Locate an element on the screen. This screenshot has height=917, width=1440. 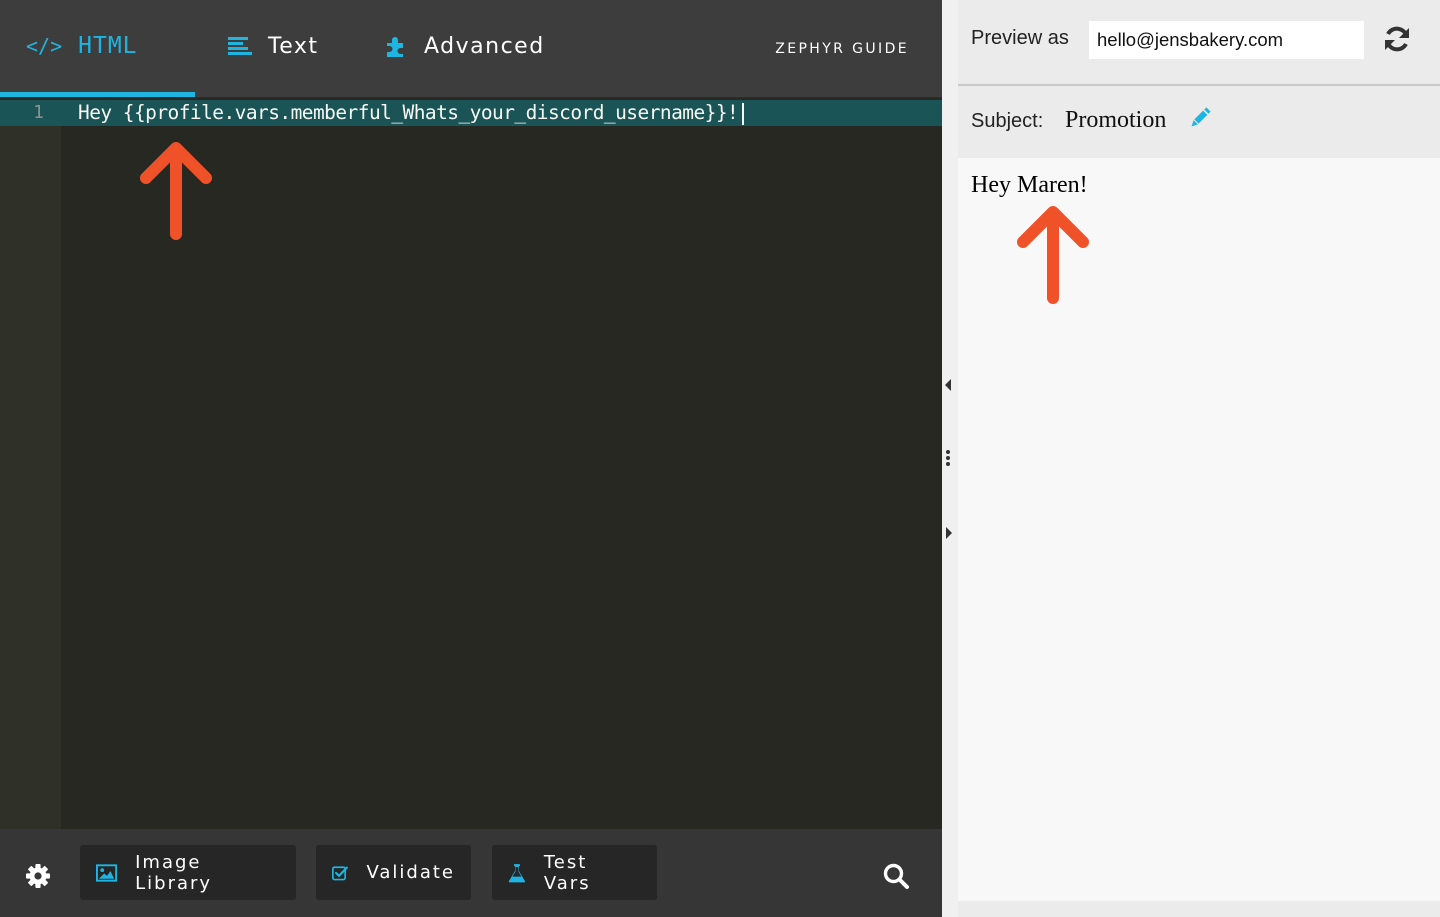
image-icon is located at coordinates (107, 872).